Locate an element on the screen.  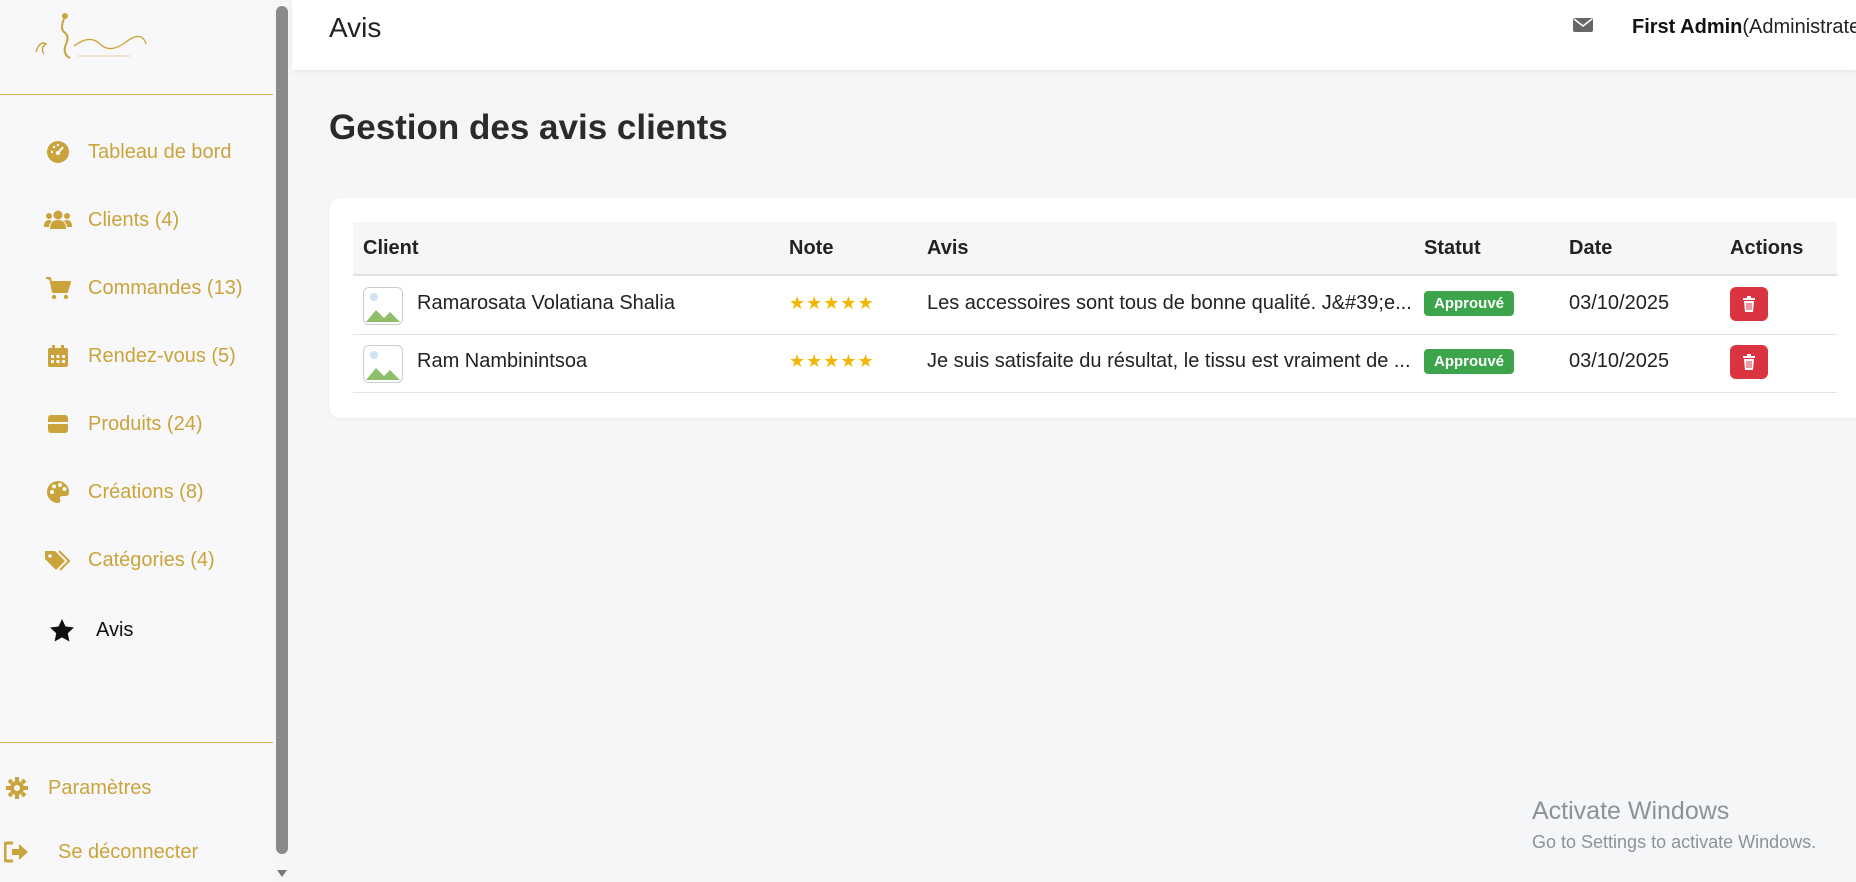
sidebar-item-clients: Clients (4) is located at coordinates (111, 220).